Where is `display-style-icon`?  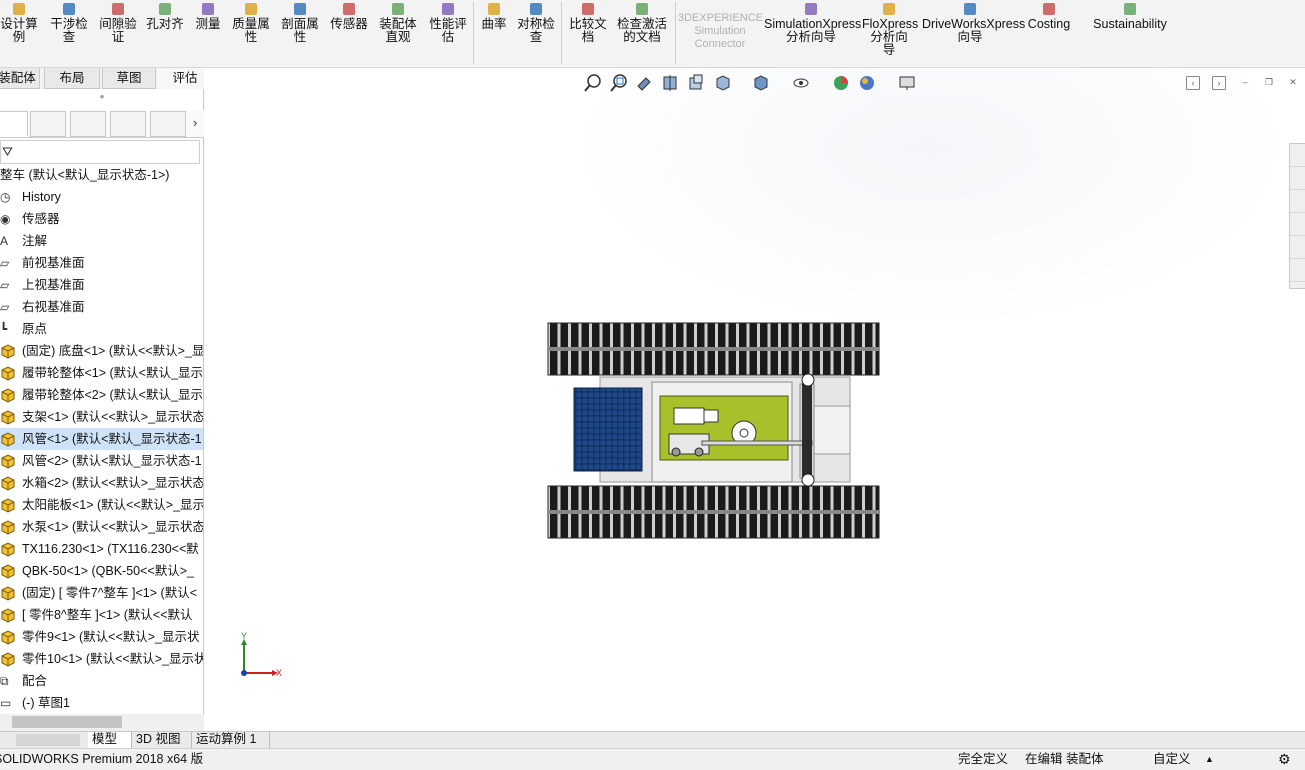 display-style-icon is located at coordinates (761, 83).